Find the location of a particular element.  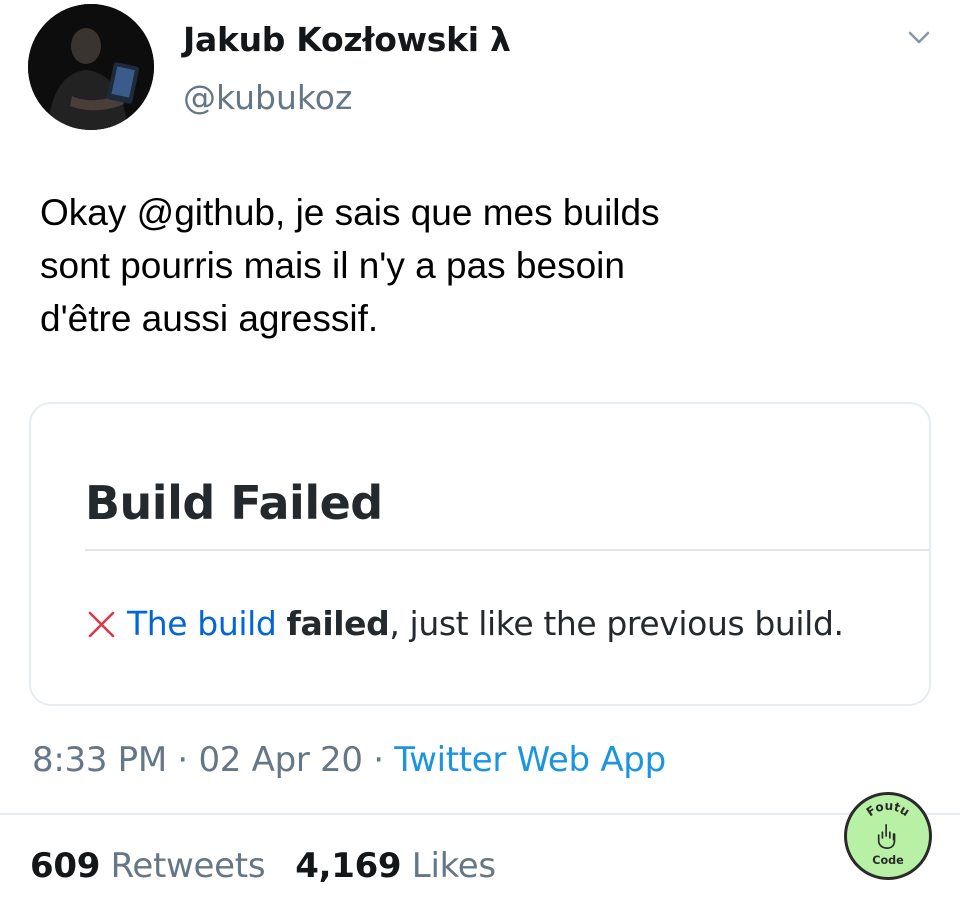

watermark-top-text: Foutu is located at coordinates (888, 809).